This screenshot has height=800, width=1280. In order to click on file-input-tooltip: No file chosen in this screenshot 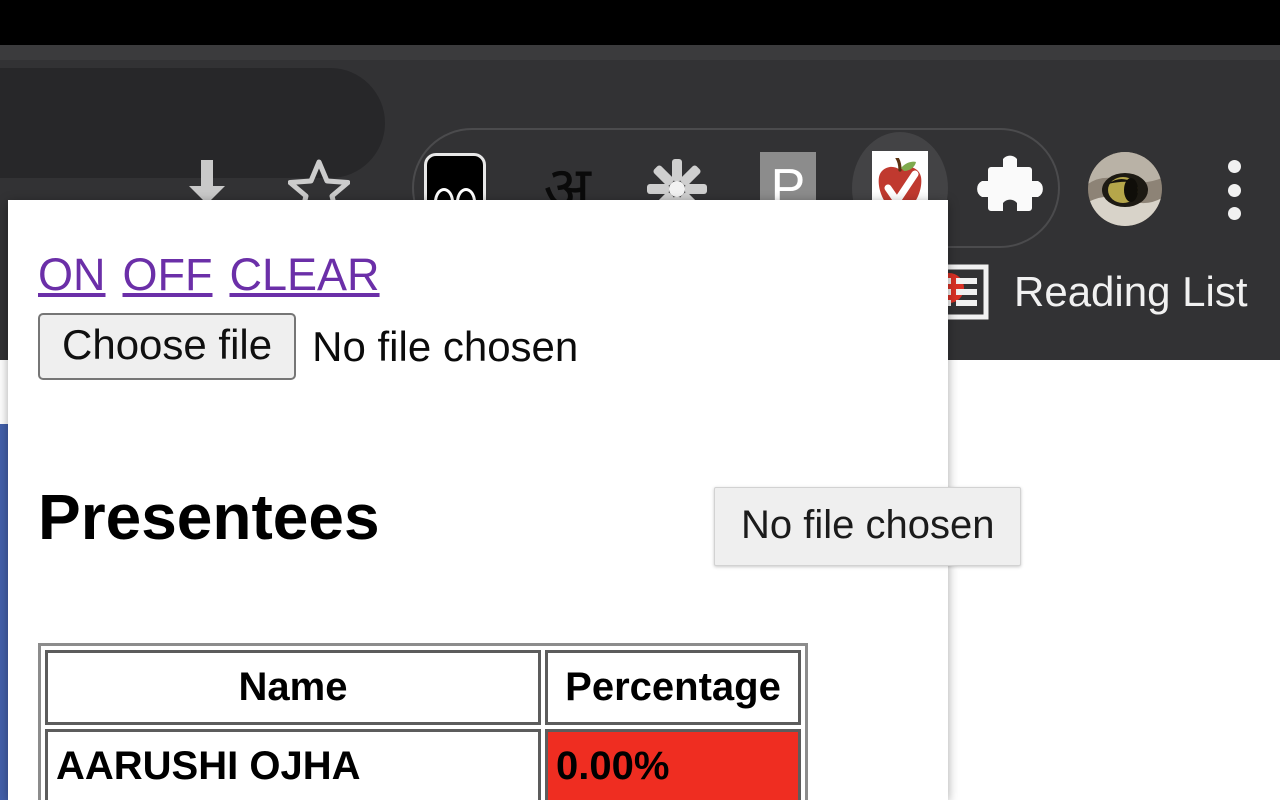, I will do `click(868, 526)`.